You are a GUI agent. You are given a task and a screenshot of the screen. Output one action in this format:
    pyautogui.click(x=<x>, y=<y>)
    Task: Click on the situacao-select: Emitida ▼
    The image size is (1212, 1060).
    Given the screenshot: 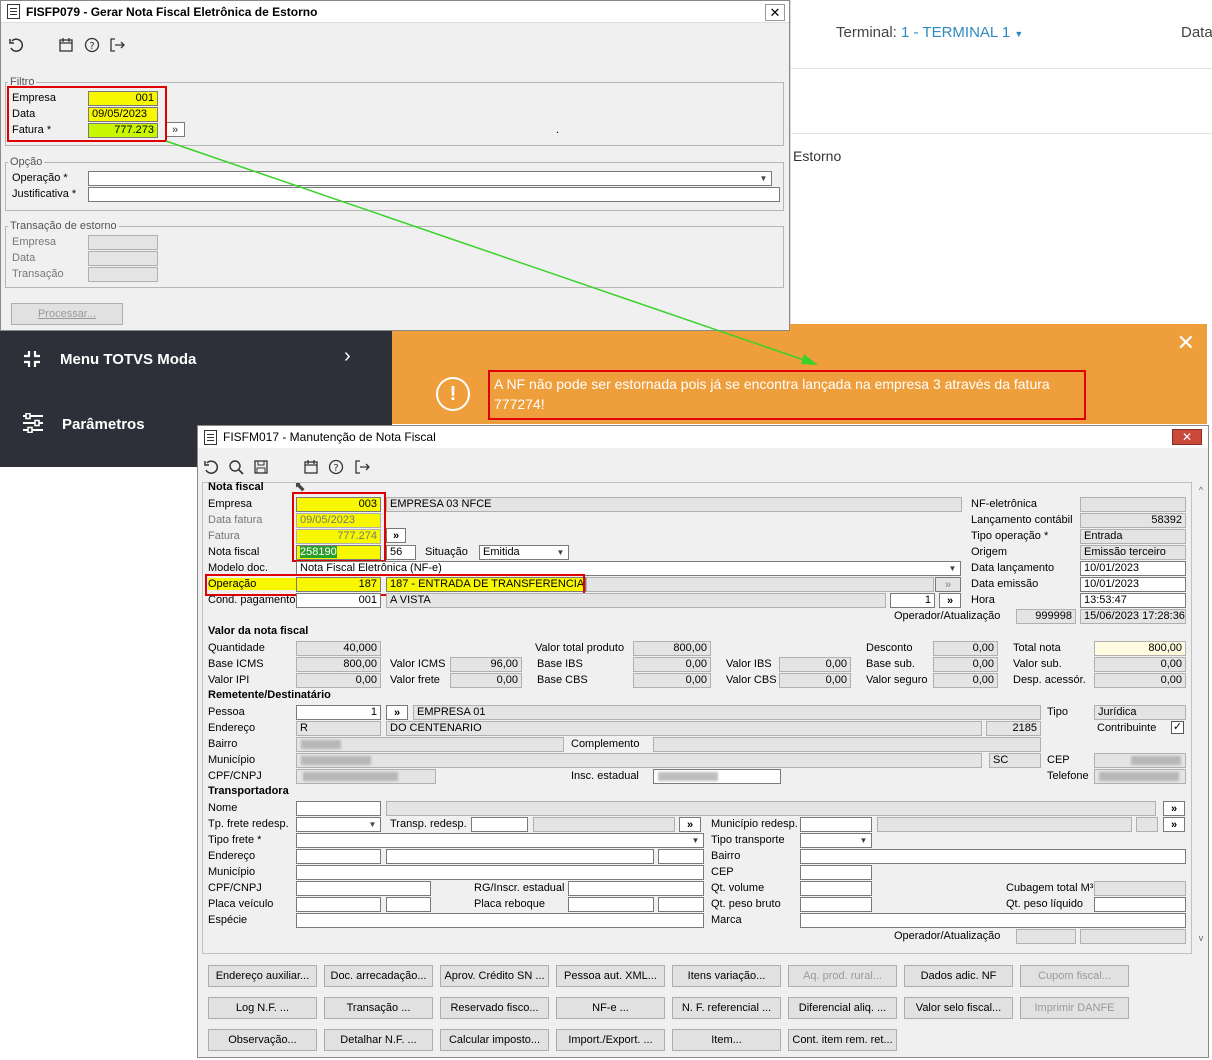 What is the action you would take?
    pyautogui.click(x=524, y=552)
    